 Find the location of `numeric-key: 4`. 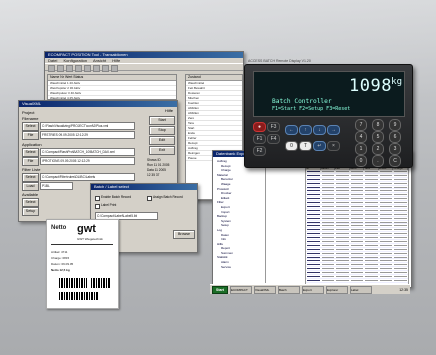

numeric-key: 4 is located at coordinates (361, 137).